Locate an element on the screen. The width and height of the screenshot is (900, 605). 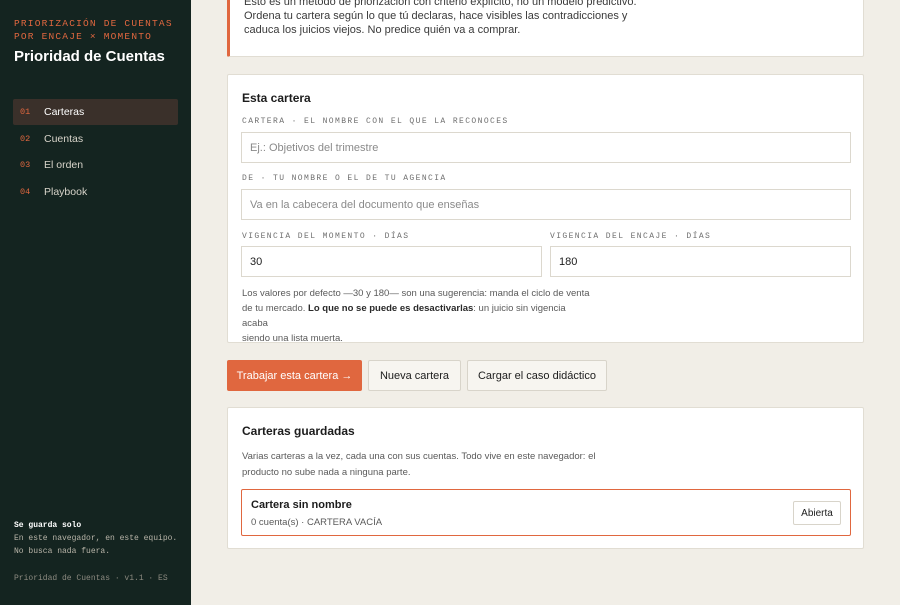
autosave-note-line: En este navegador, en este equipo. is located at coordinates (96, 538).